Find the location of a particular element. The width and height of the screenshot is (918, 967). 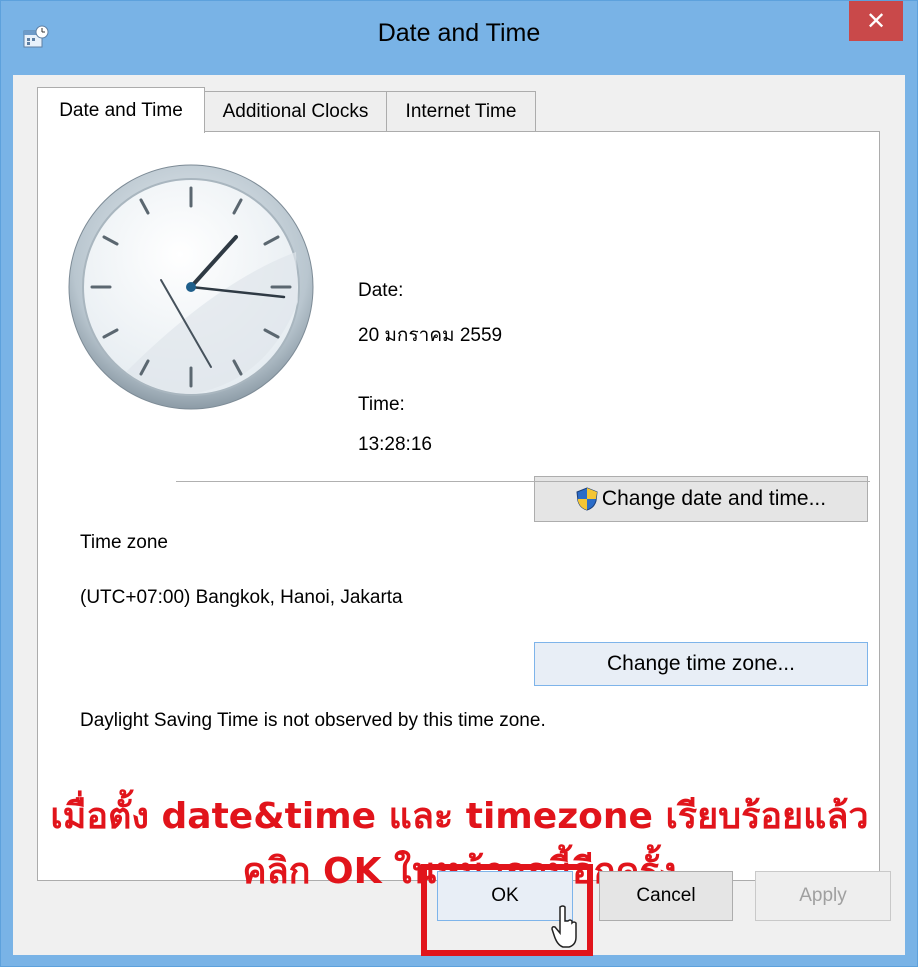

time-zone-divider is located at coordinates (523, 481).